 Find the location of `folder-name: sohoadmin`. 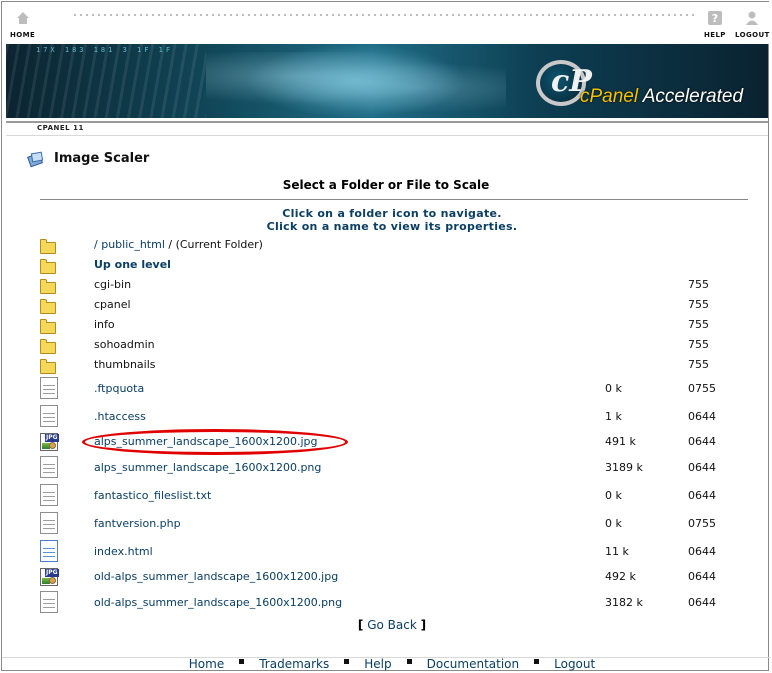

folder-name: sohoadmin is located at coordinates (124, 344).